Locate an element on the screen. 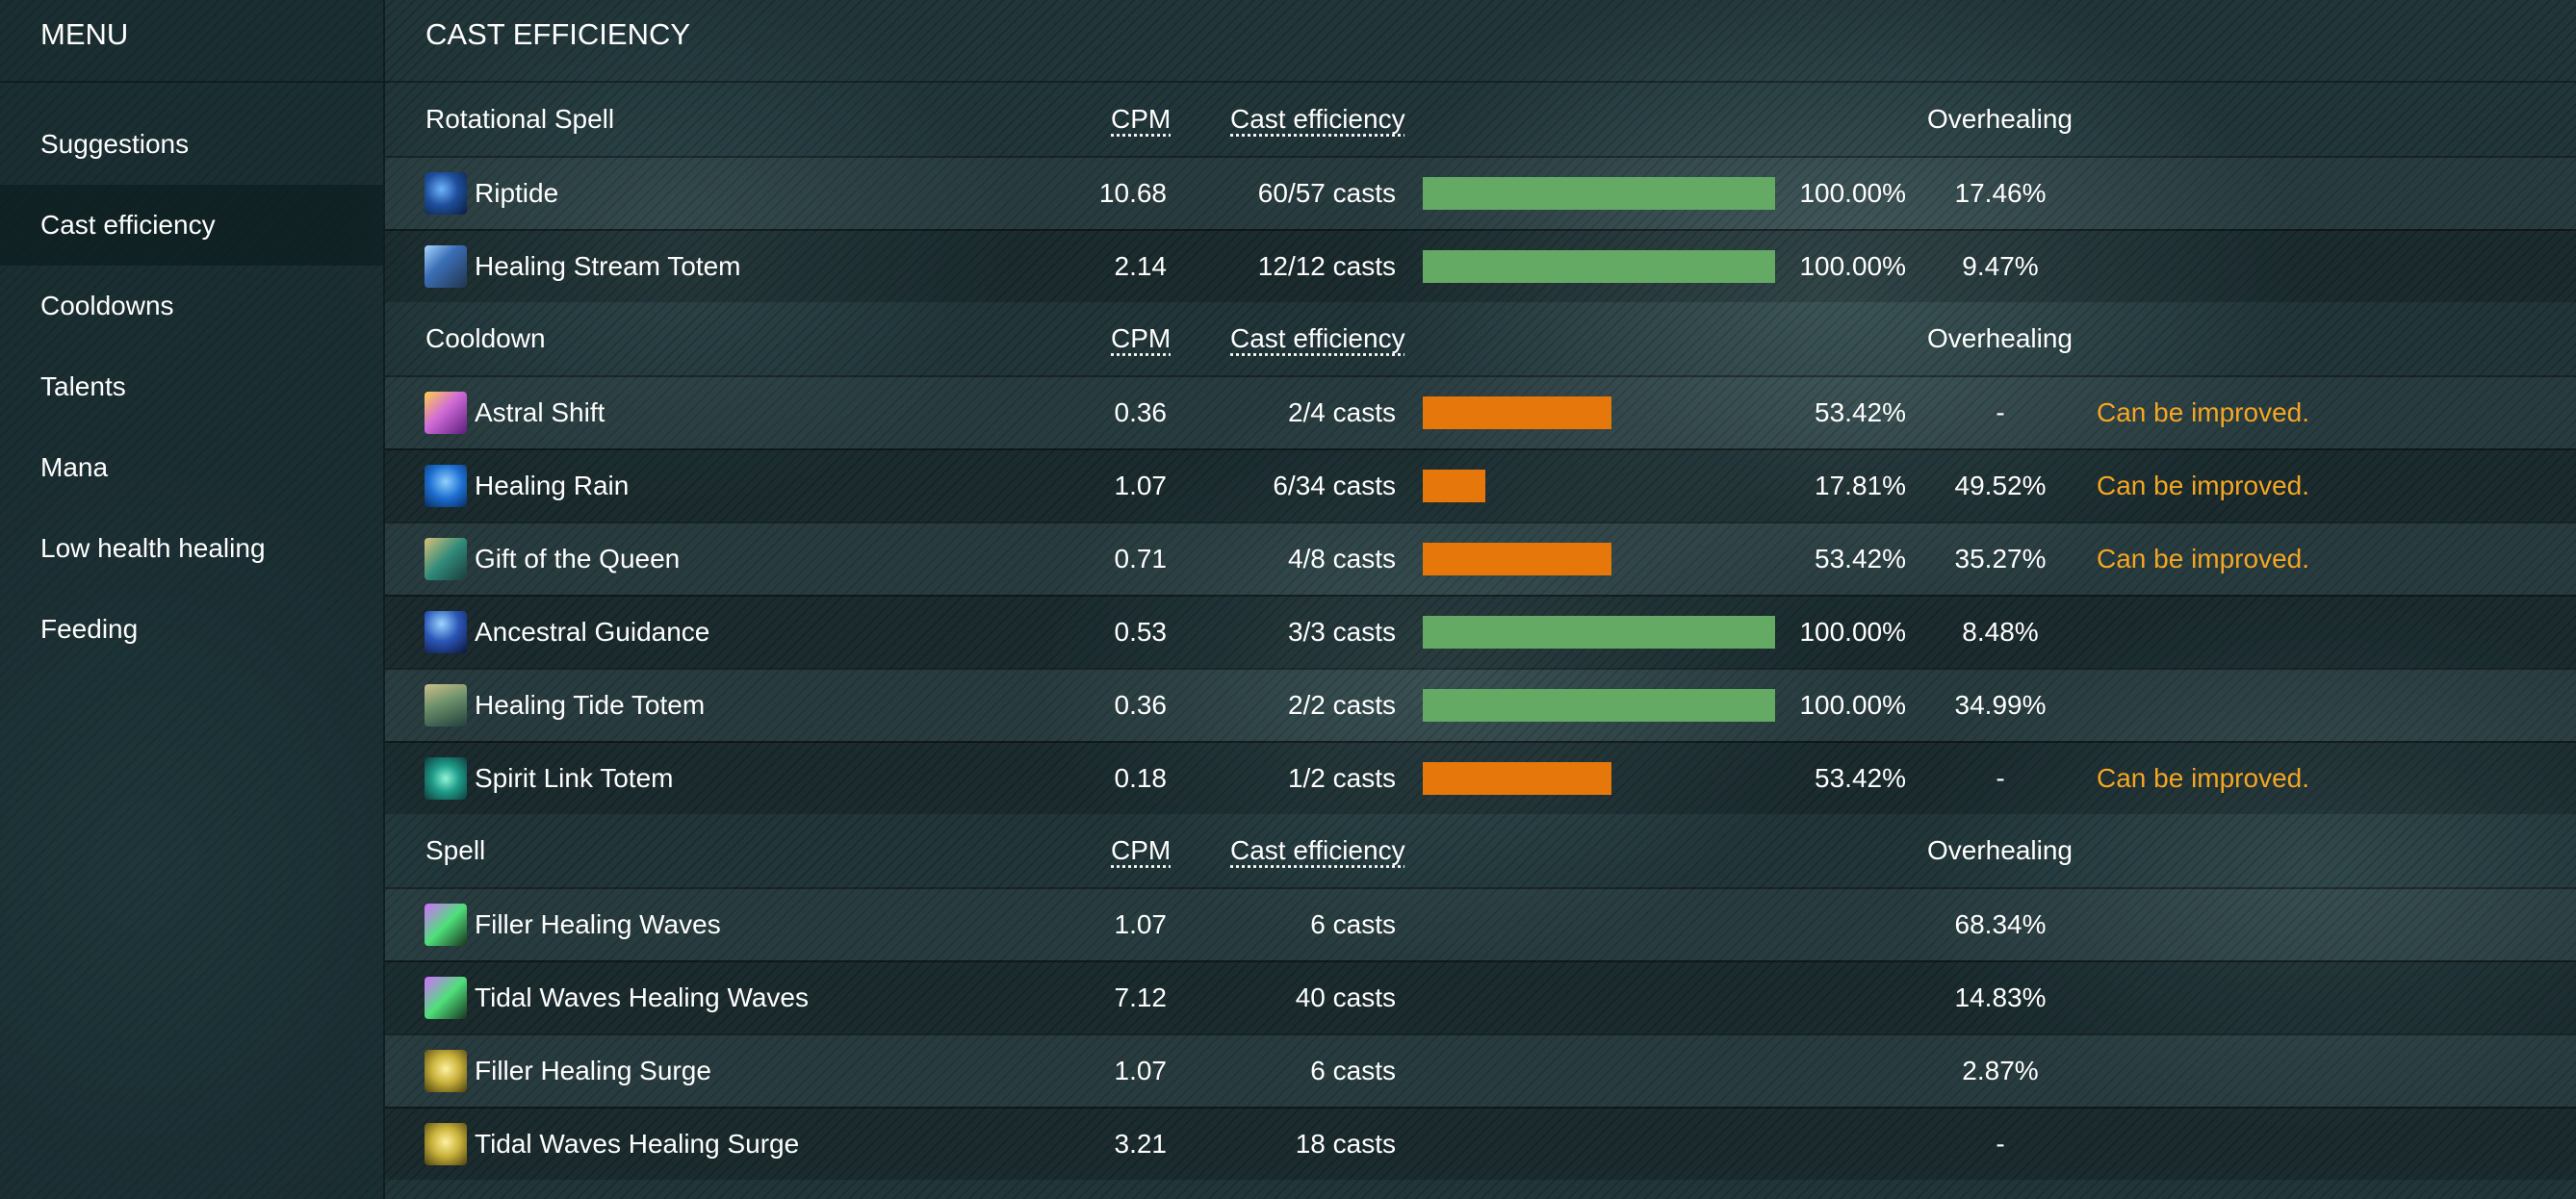 This screenshot has width=2576, height=1199. healing-rain-icon is located at coordinates (446, 486).